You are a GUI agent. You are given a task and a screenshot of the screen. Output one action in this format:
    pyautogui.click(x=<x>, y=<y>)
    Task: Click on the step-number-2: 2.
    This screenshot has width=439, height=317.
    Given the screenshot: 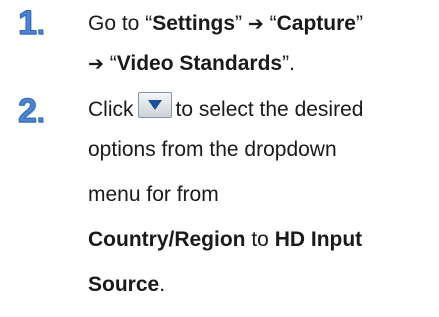 What is the action you would take?
    pyautogui.click(x=32, y=111)
    